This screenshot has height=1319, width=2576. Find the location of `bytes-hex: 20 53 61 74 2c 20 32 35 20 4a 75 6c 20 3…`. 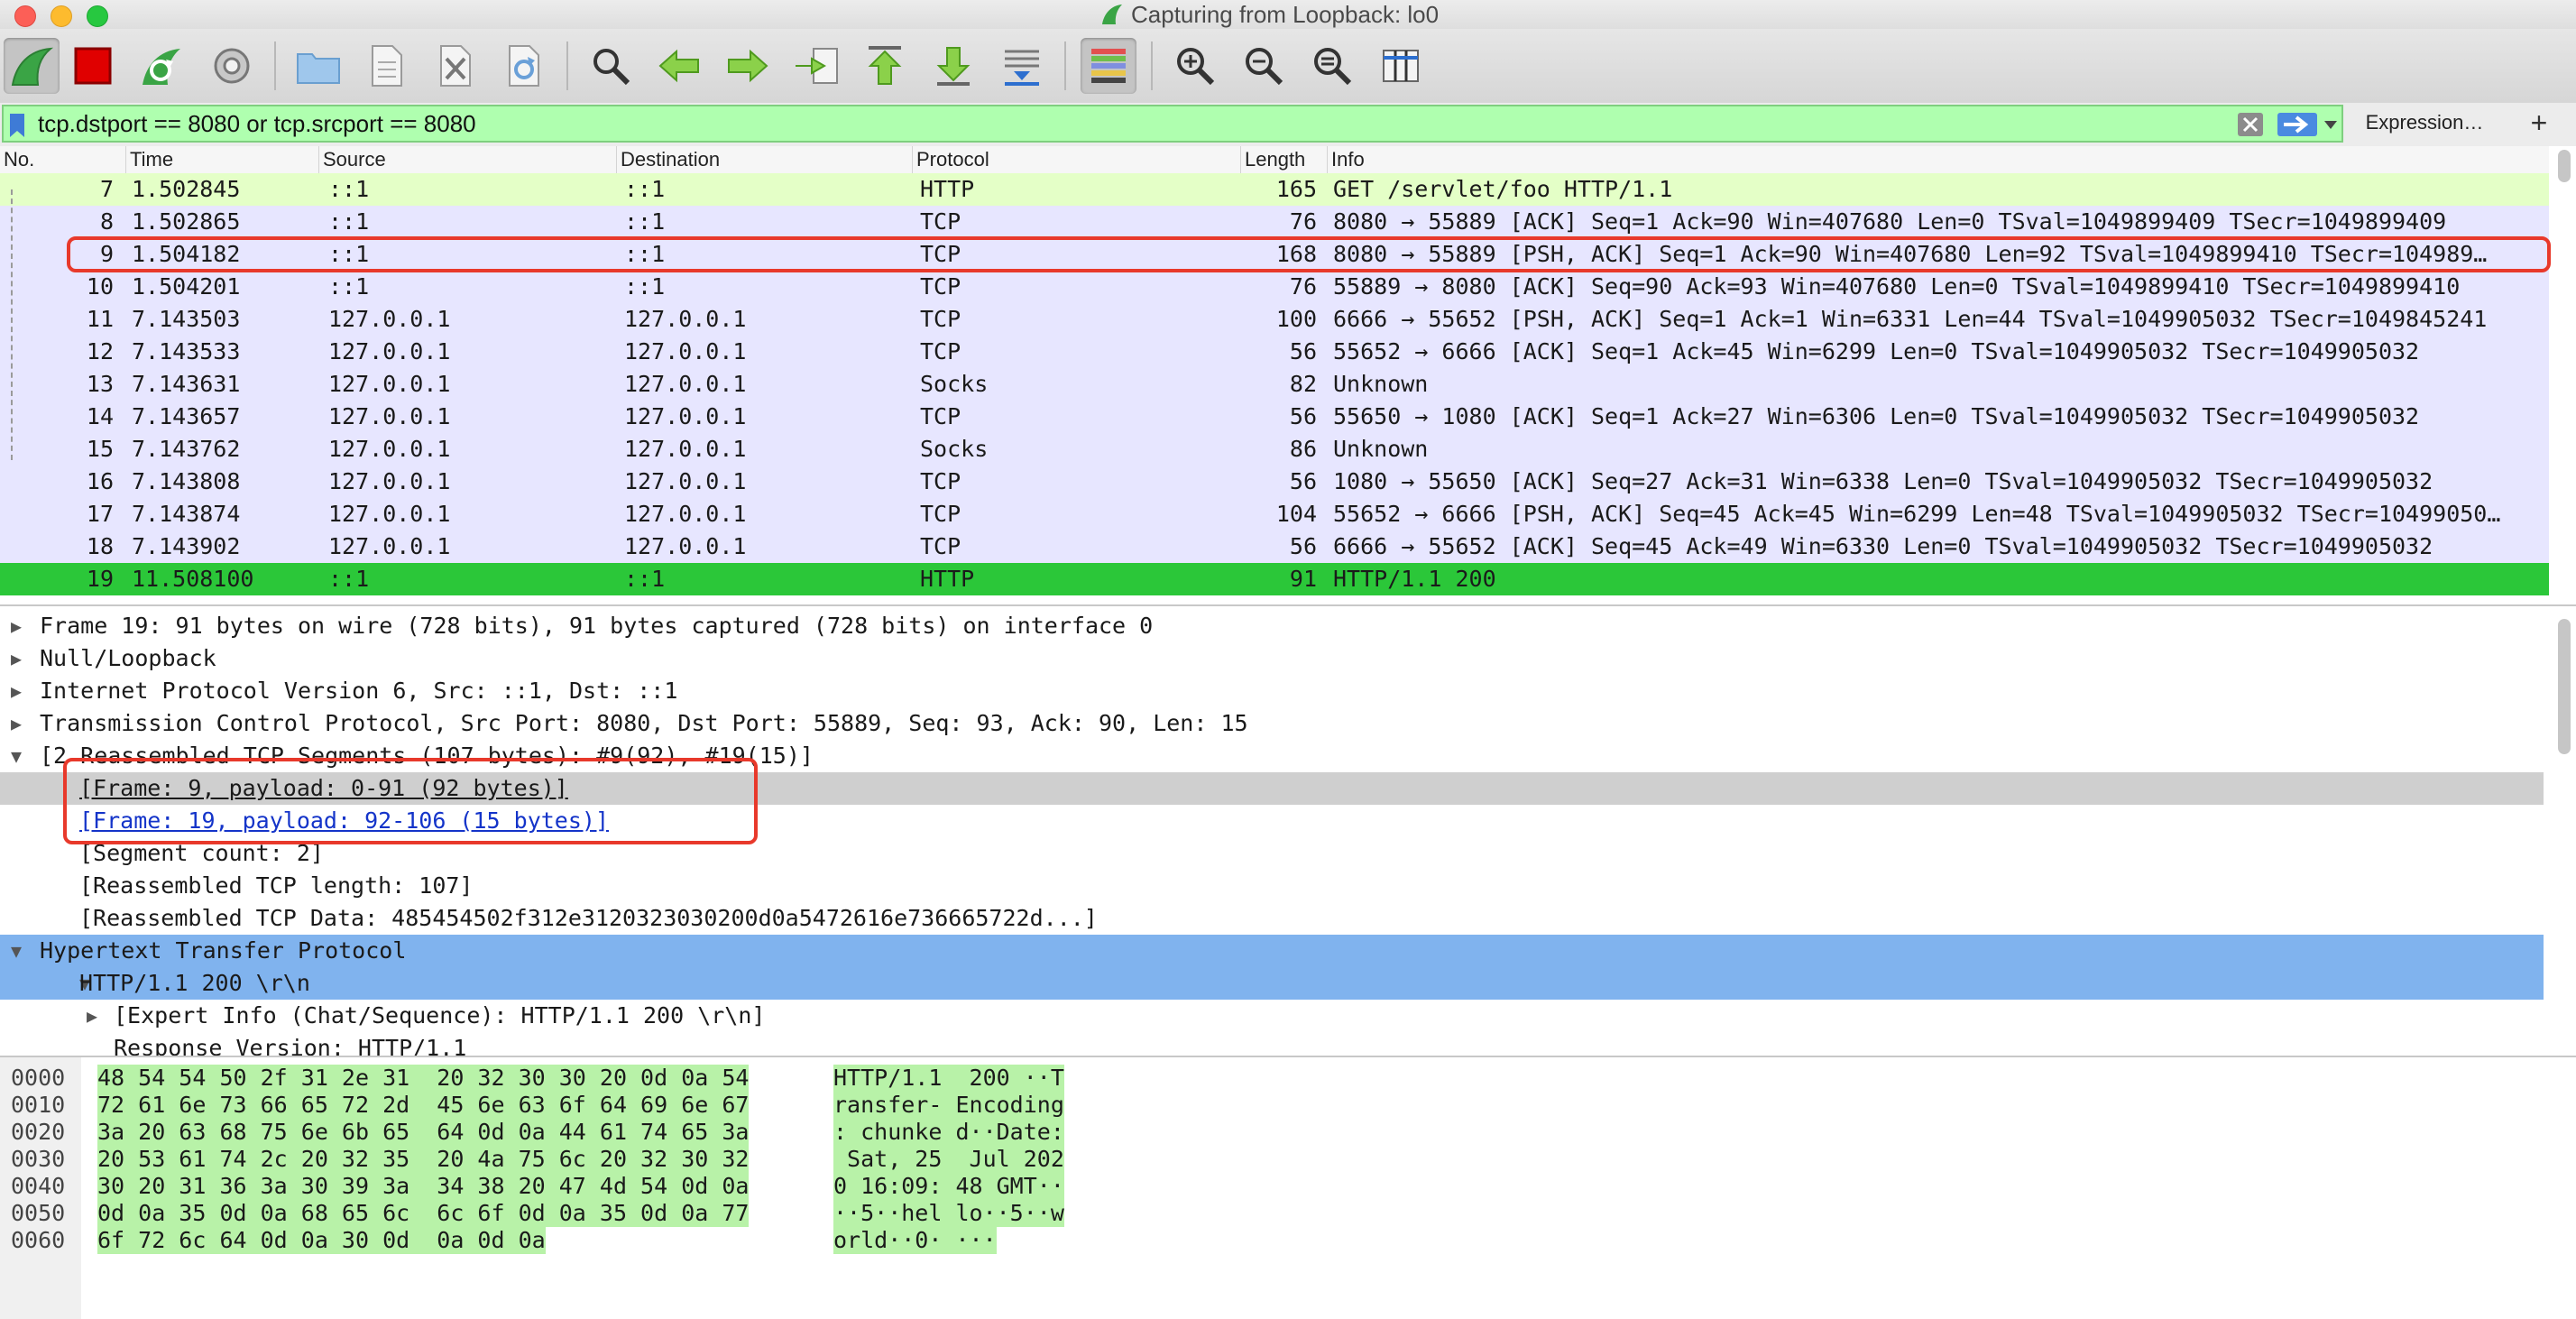

bytes-hex: 20 53 61 74 2c 20 32 35 20 4a 75 6c 20 3… is located at coordinates (423, 1159).